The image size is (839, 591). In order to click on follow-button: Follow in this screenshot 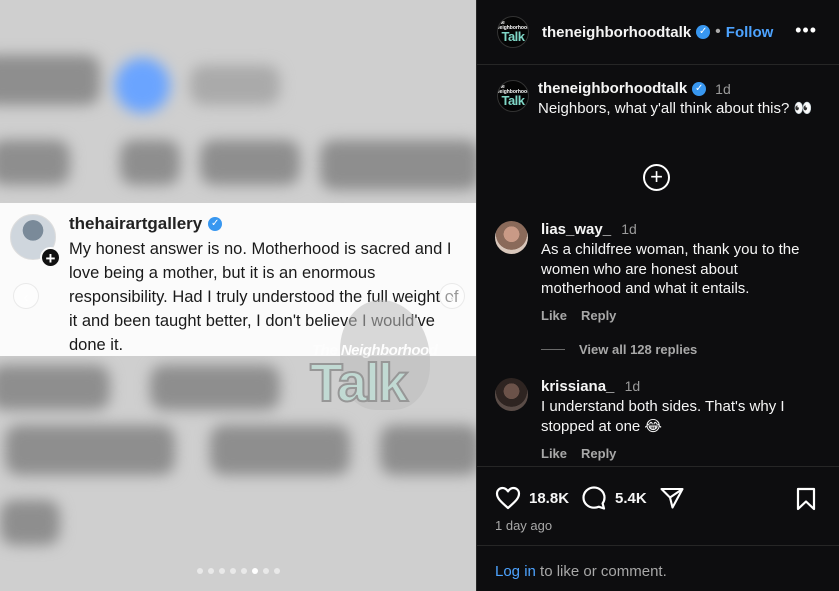, I will do `click(750, 32)`.